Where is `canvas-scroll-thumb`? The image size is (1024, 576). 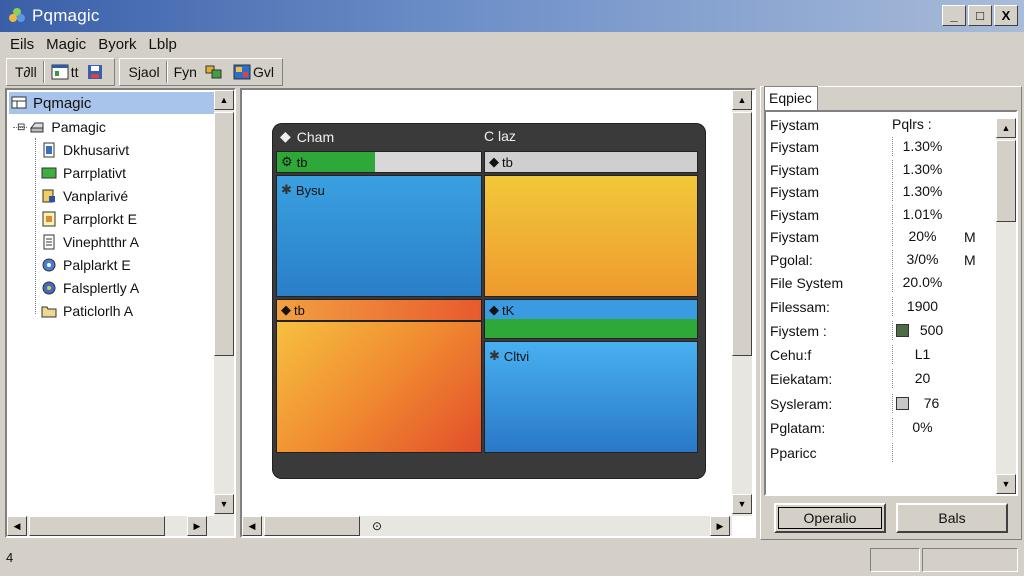 canvas-scroll-thumb is located at coordinates (742, 234).